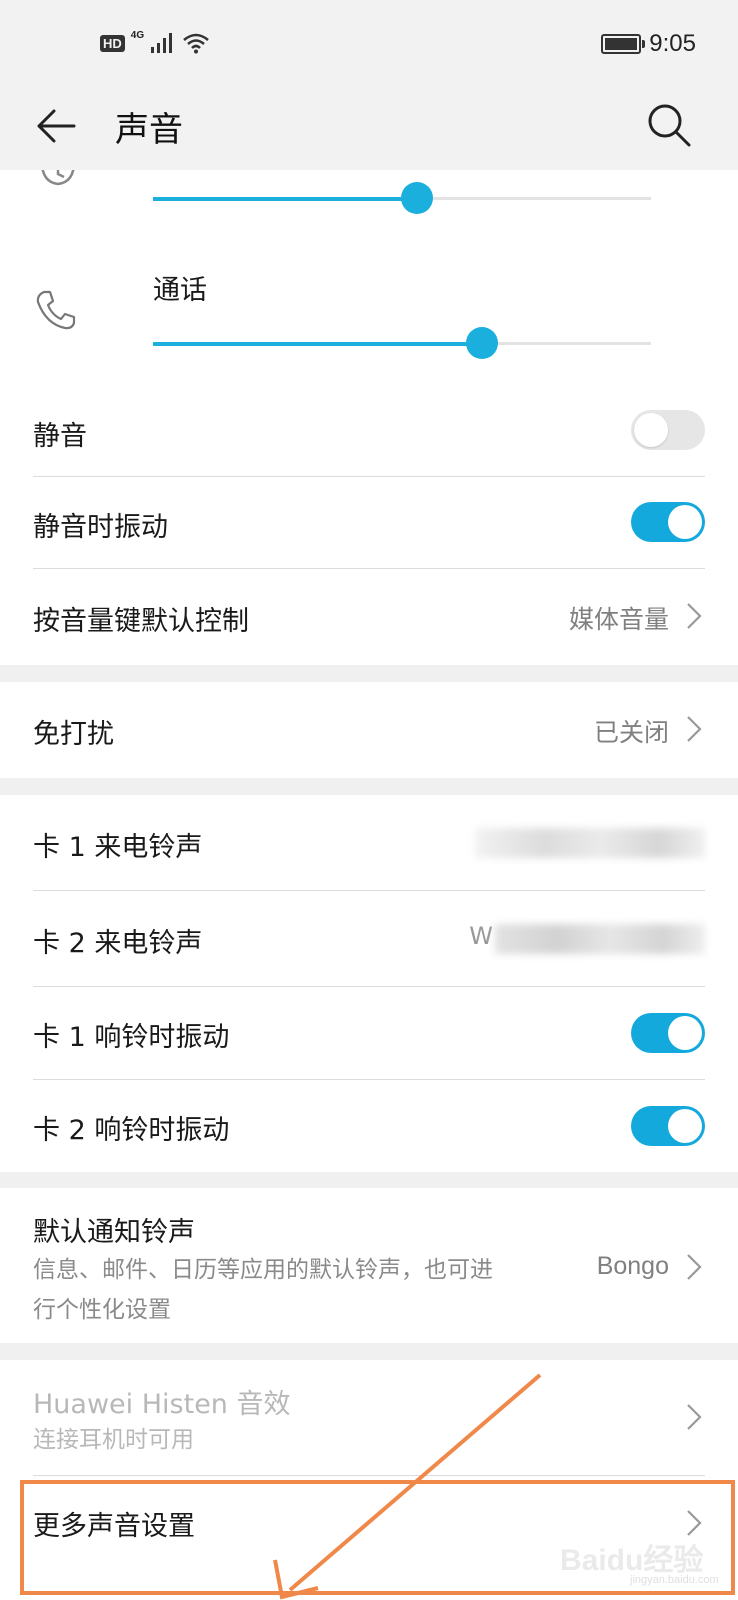  I want to click on notification-label: 默认通知铃声, so click(114, 1232).